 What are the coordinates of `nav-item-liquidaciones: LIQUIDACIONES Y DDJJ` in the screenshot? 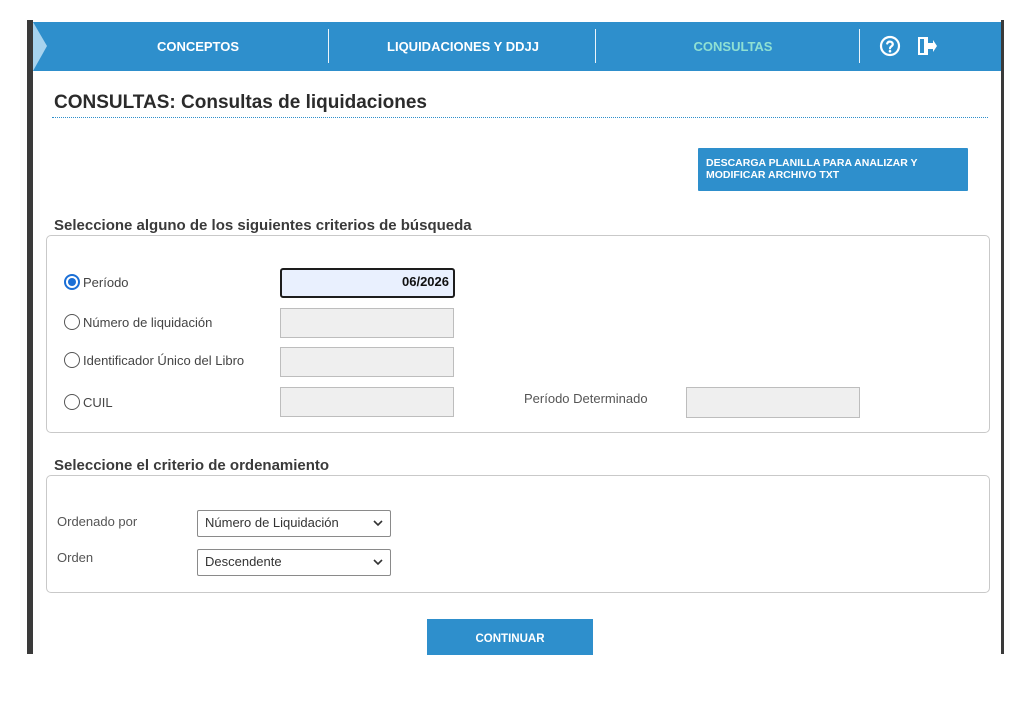 It's located at (463, 46).